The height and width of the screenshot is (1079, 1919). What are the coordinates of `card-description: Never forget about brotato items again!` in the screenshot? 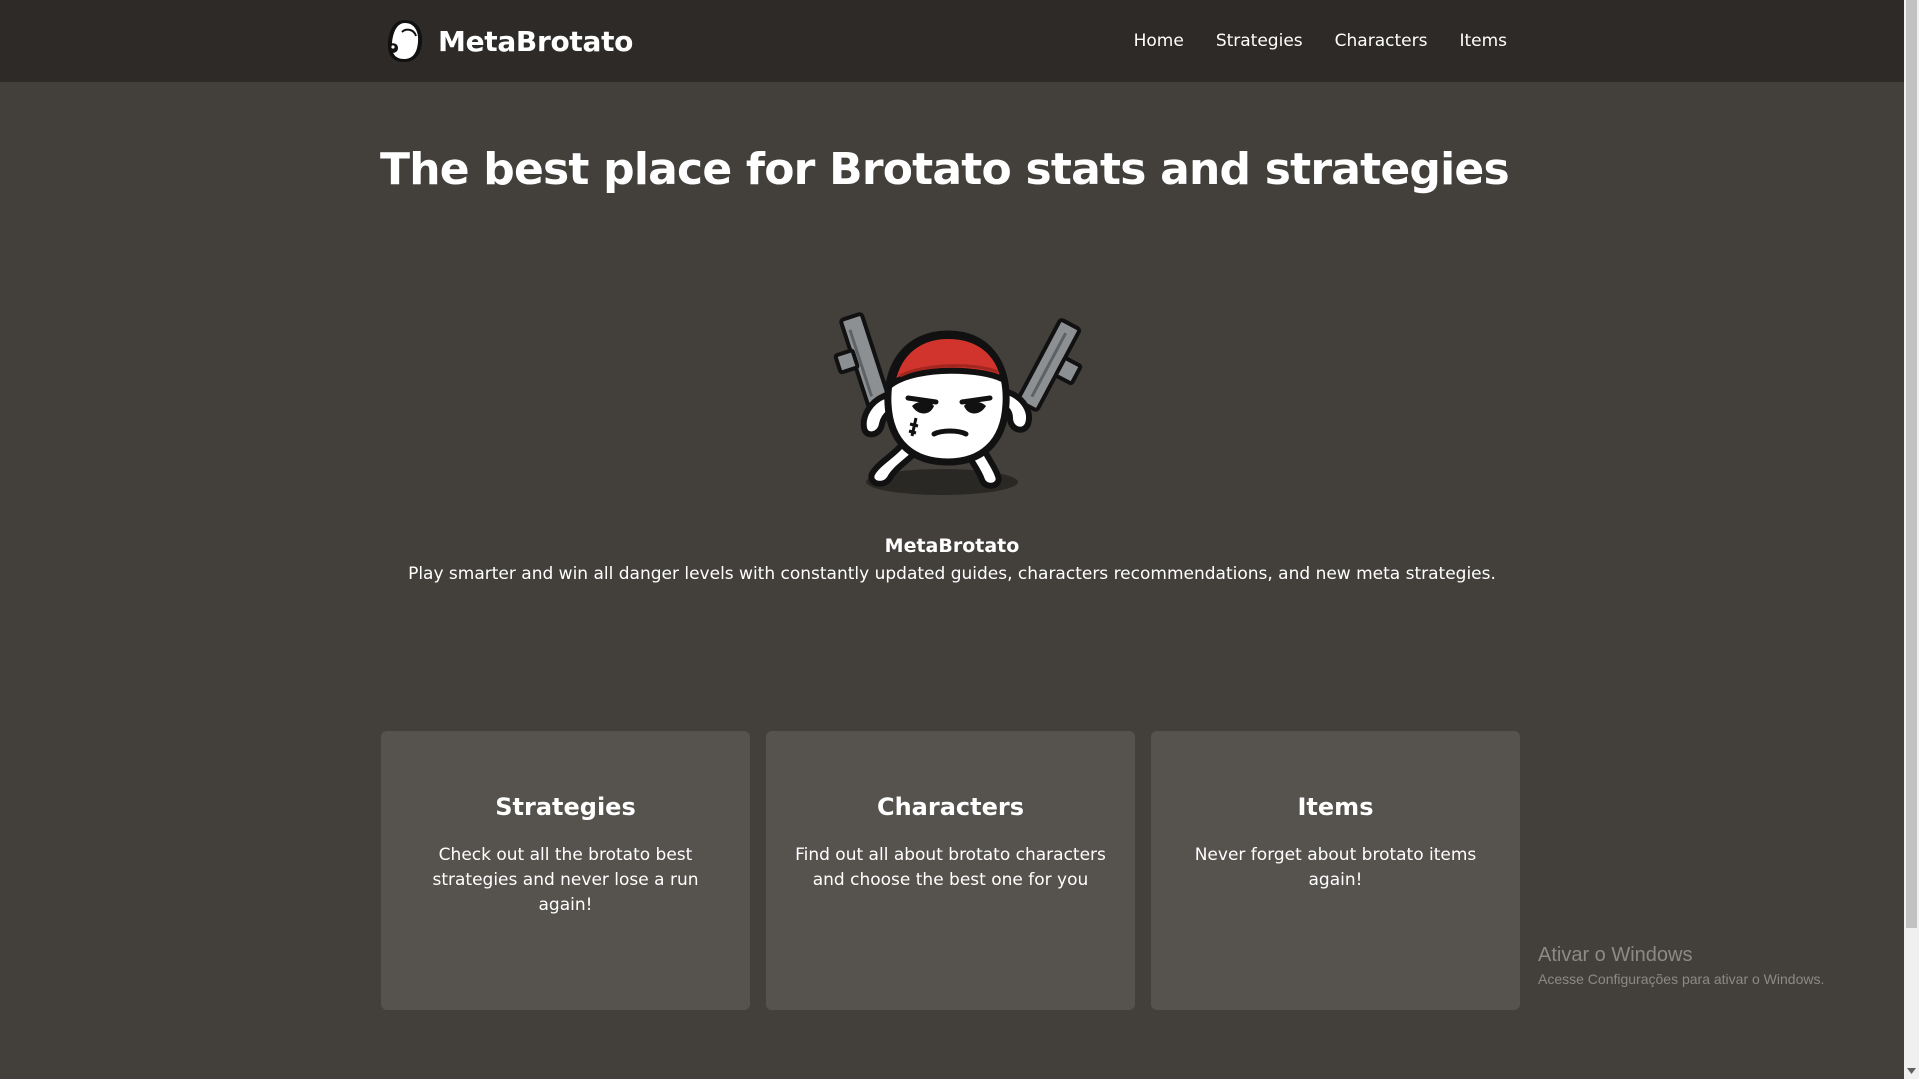 It's located at (1335, 867).